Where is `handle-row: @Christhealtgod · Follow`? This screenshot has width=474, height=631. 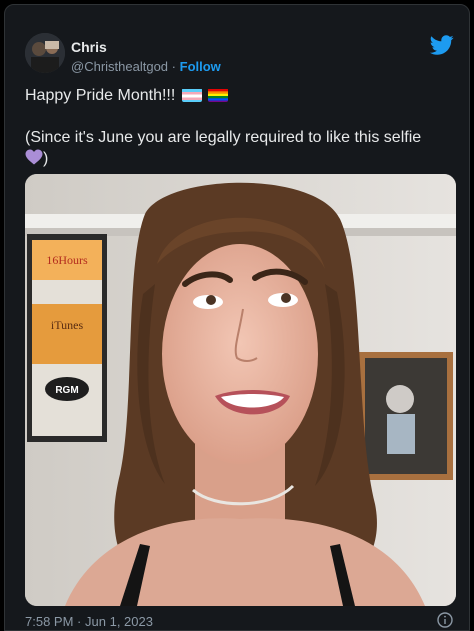 handle-row: @Christhealtgod · Follow is located at coordinates (146, 66).